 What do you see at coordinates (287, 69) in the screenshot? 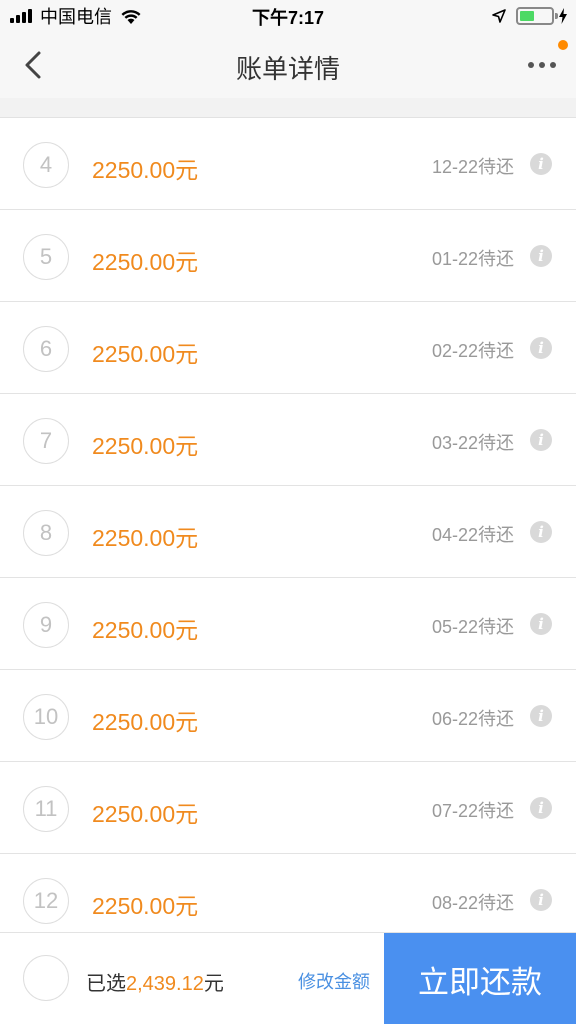
I see `page-title: 账单详情` at bounding box center [287, 69].